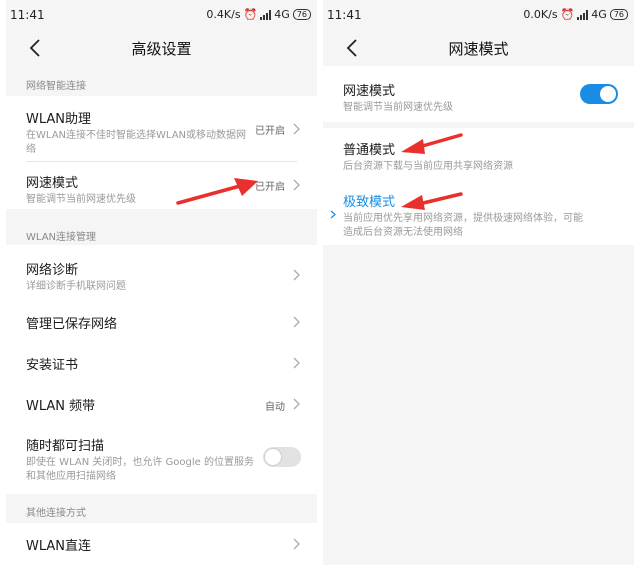  Describe the element at coordinates (52, 365) in the screenshot. I see `item-title: 安装证书` at that location.